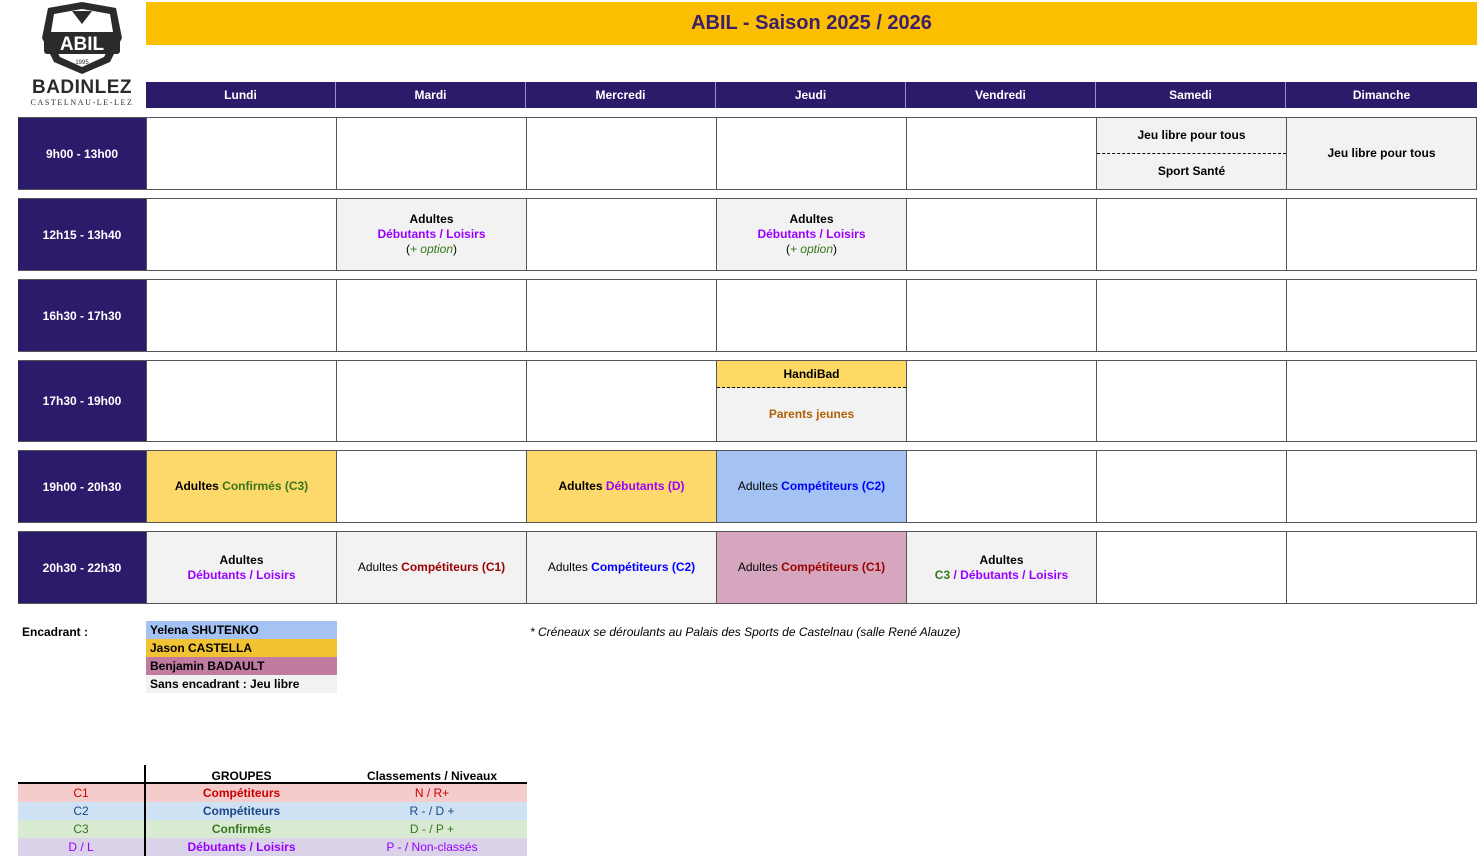 This screenshot has width=1483, height=861. I want to click on time-slot: 9h00 - 13h00, so click(82, 153).